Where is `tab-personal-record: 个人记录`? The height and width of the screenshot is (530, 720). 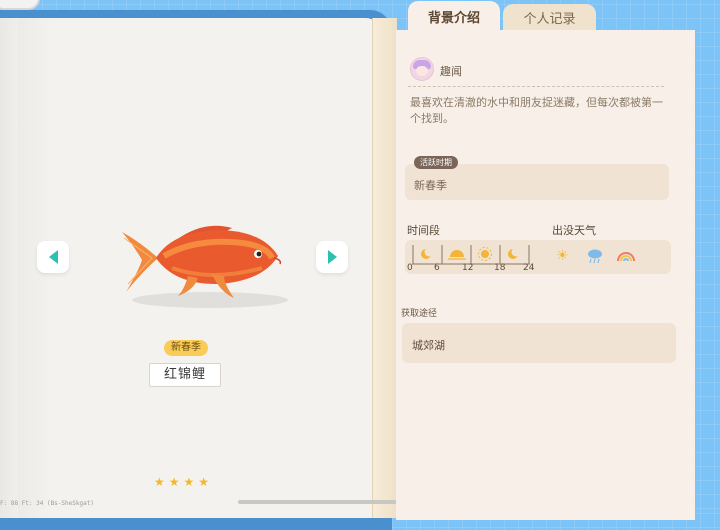 tab-personal-record: 个人记录 is located at coordinates (549, 17).